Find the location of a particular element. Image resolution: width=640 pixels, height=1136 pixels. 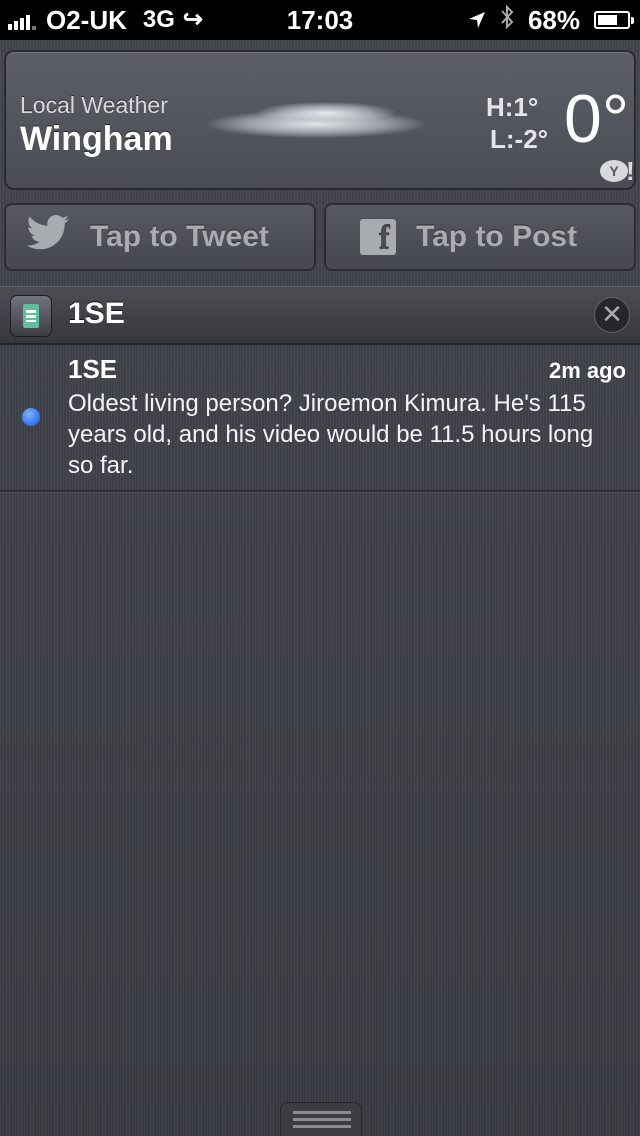

notification-title: 1SE is located at coordinates (93, 369).